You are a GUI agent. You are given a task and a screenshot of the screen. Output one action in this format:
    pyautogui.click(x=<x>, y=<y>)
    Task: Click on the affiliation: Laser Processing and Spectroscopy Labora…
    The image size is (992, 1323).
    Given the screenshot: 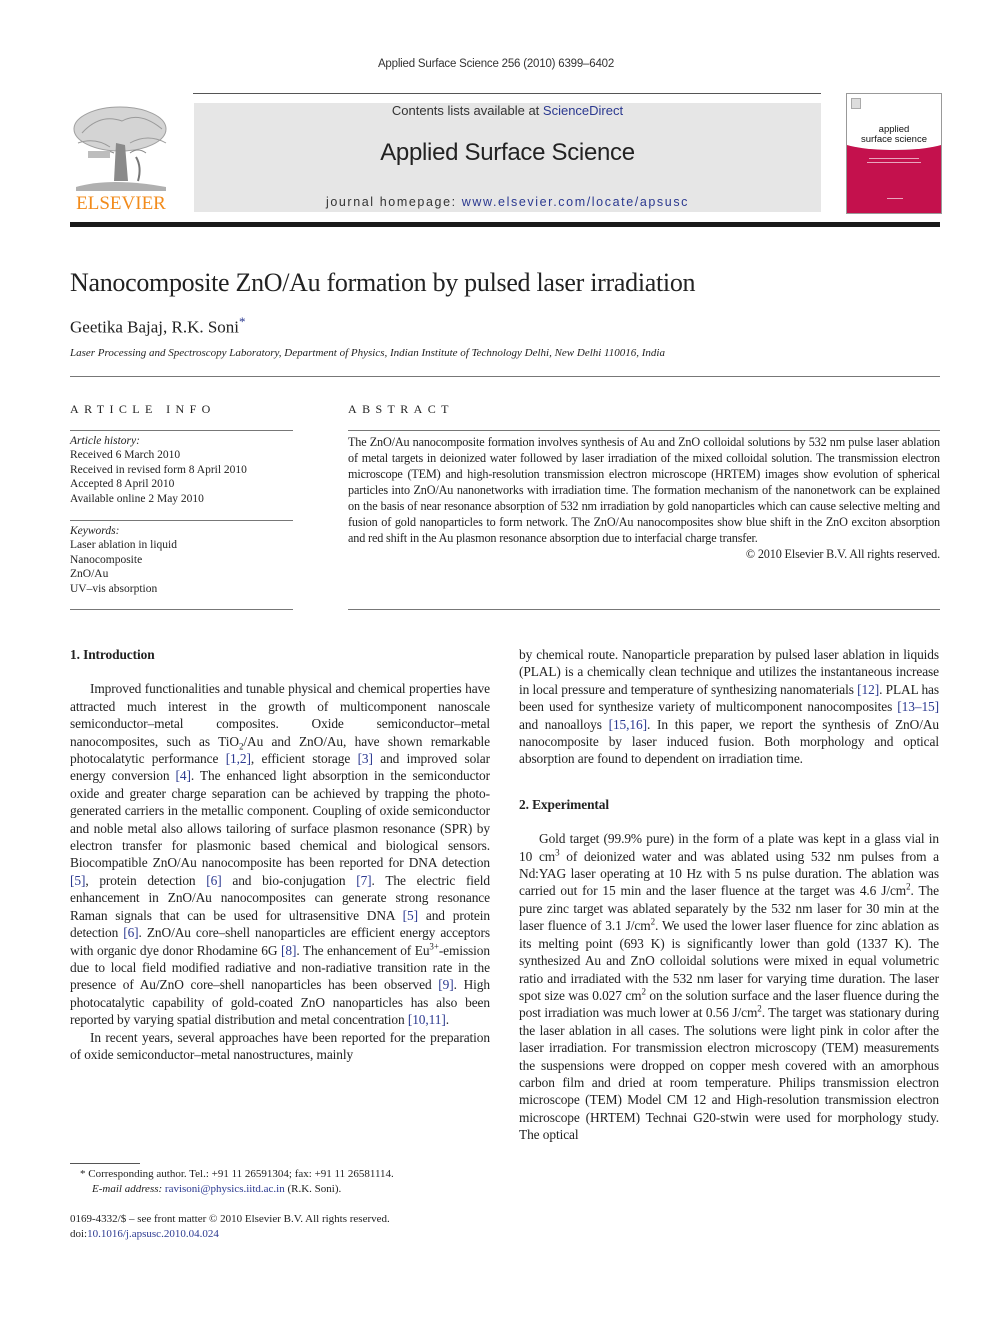 What is the action you would take?
    pyautogui.click(x=367, y=353)
    